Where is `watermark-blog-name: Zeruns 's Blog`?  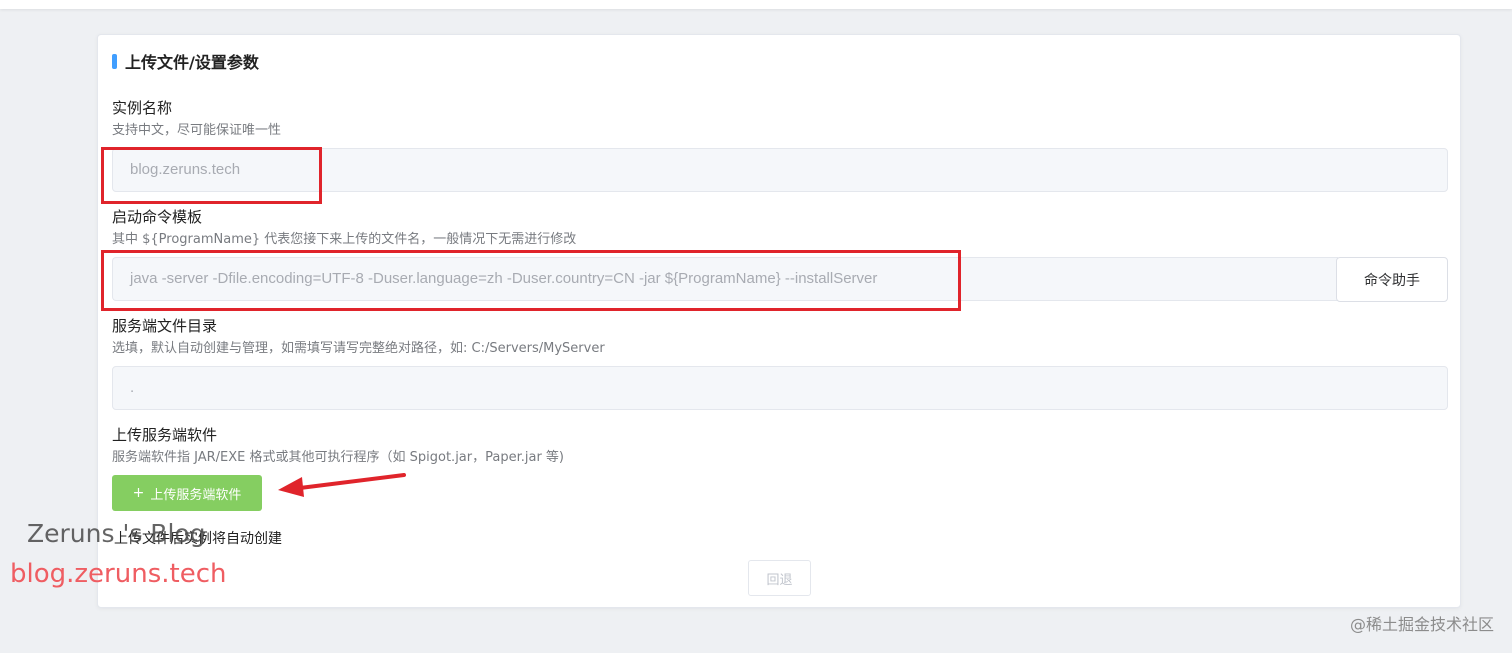
watermark-blog-name: Zeruns 's Blog is located at coordinates (116, 533).